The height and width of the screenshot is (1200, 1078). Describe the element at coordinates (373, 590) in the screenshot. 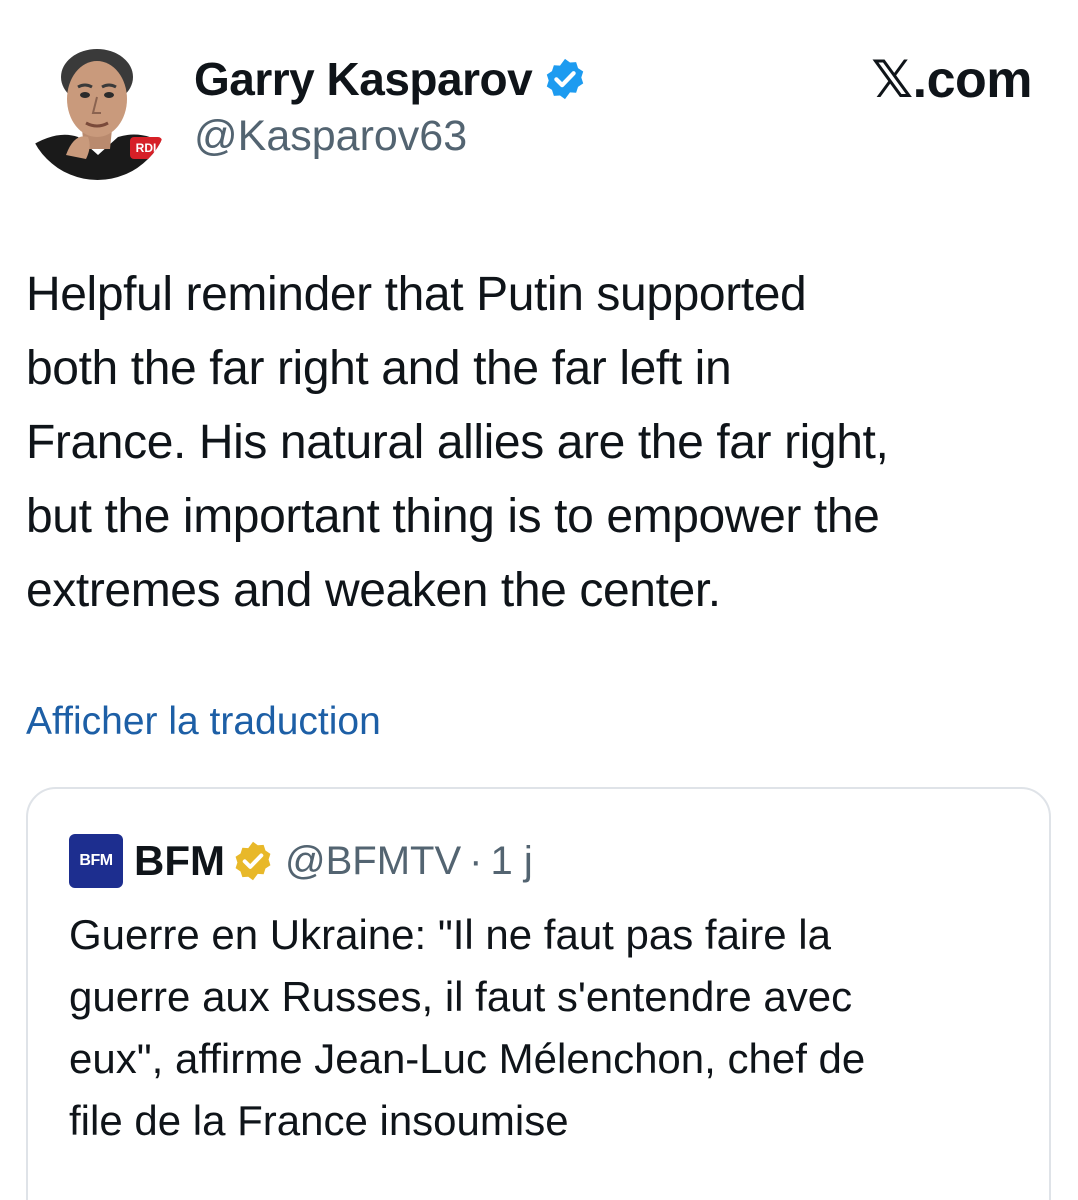

I see `tweet-line: extremes and weaken the center.` at that location.